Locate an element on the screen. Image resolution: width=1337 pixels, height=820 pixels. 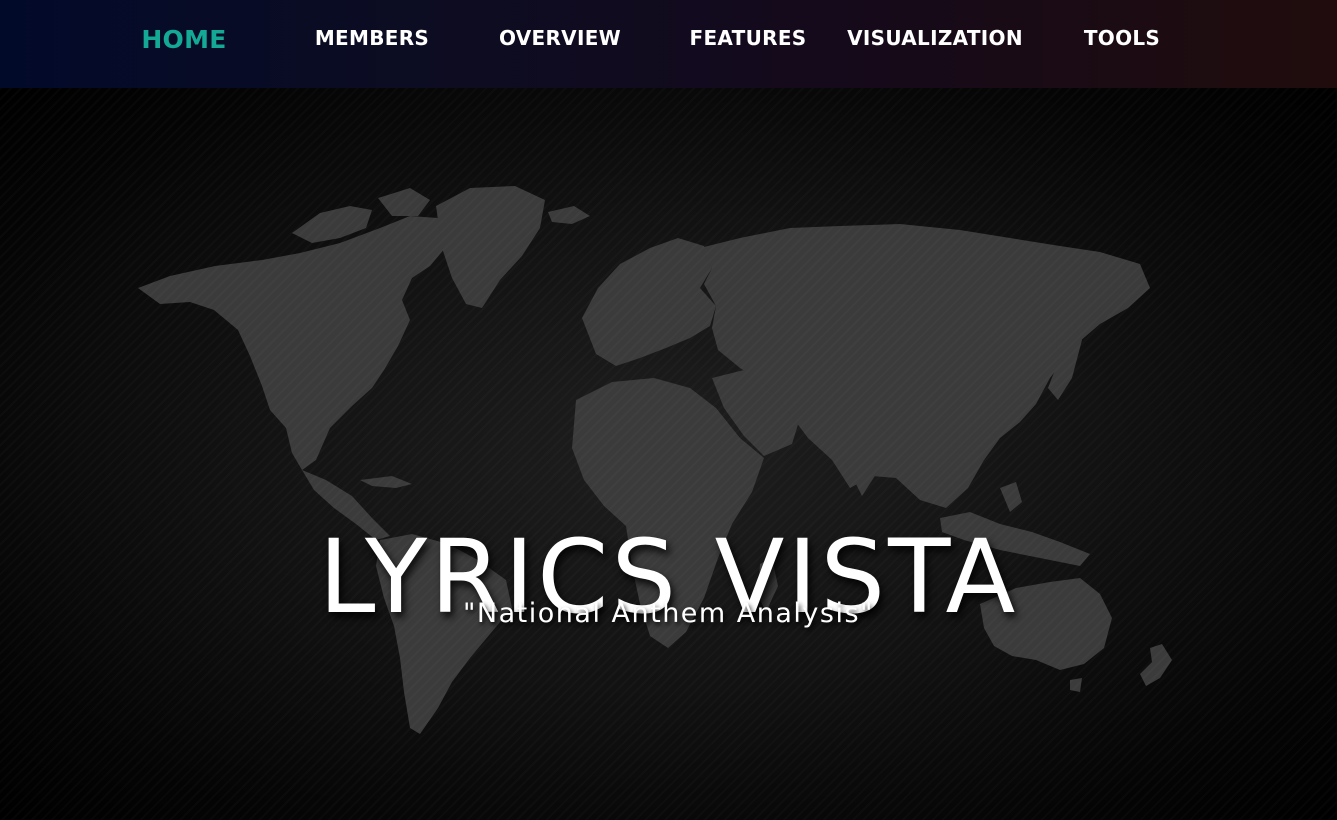
nav-tools-link: TOOLS is located at coordinates (1122, 38).